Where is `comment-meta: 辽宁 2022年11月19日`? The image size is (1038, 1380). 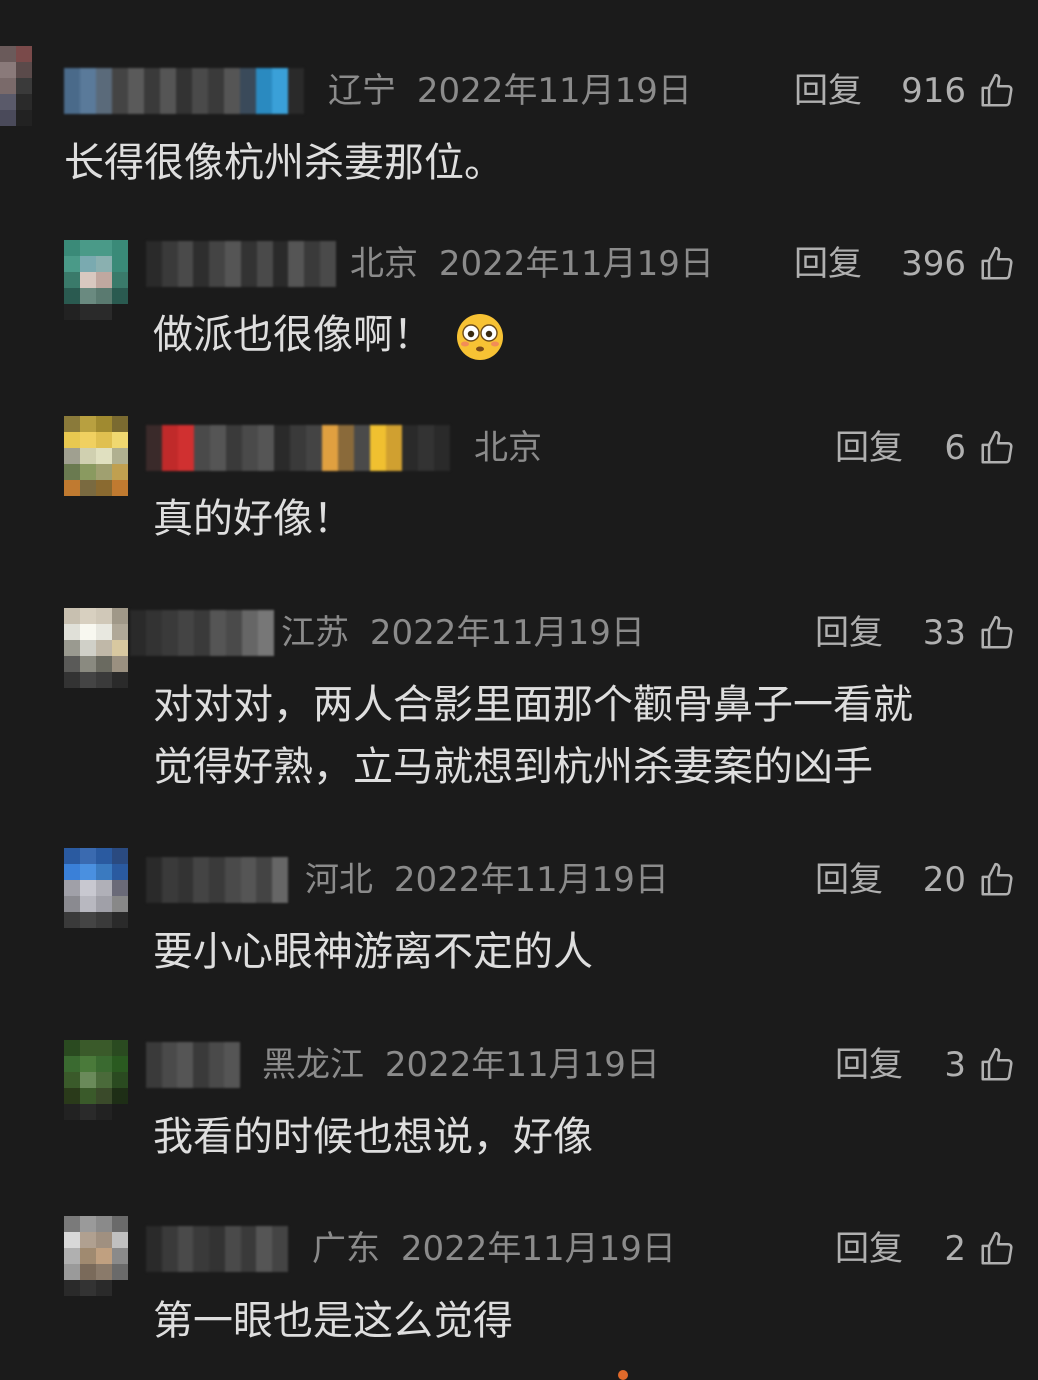 comment-meta: 辽宁 2022年11月19日 is located at coordinates (510, 91).